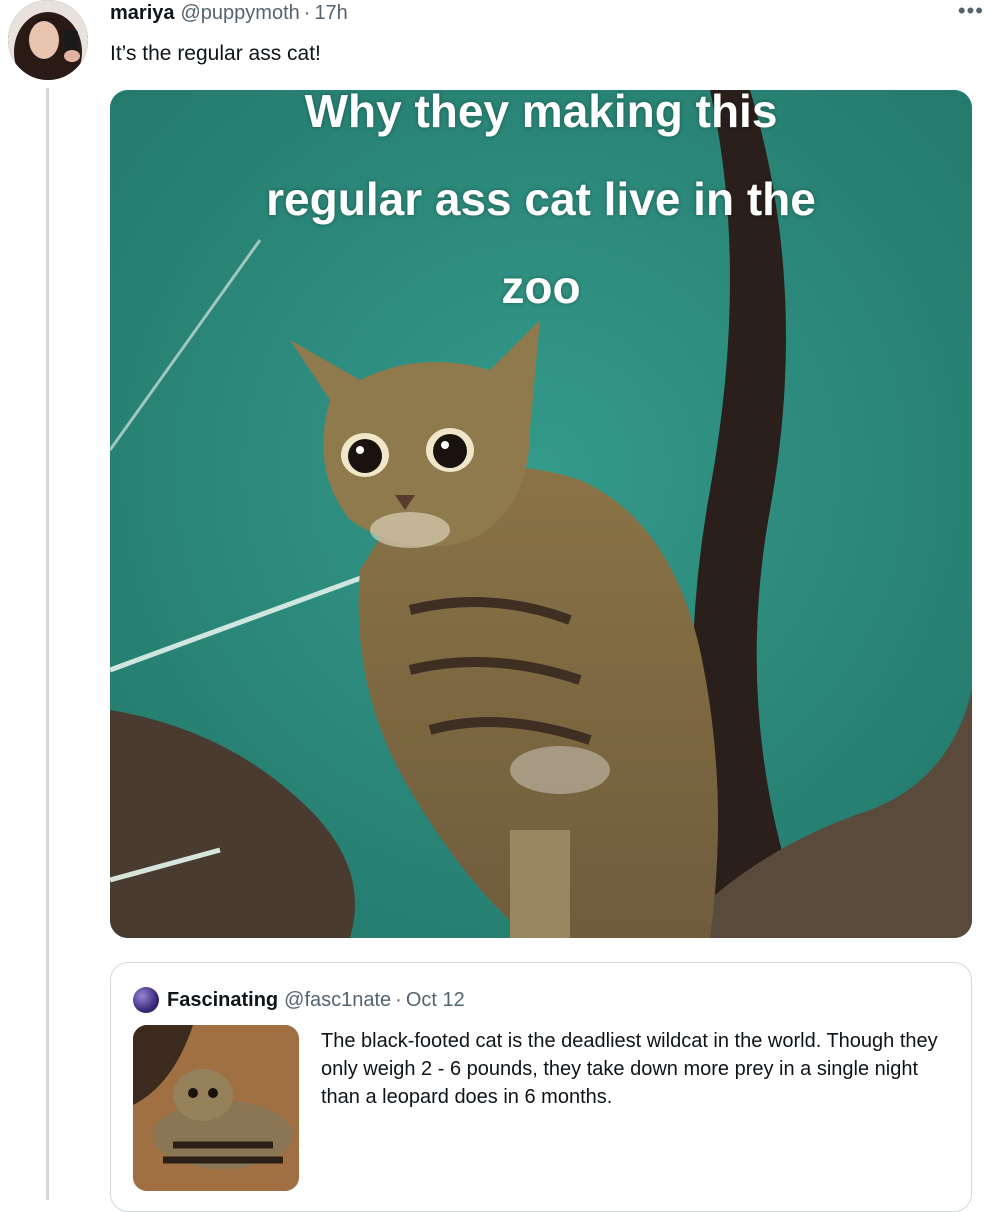 The height and width of the screenshot is (1212, 1000). Describe the element at coordinates (142, 13) in the screenshot. I see `display-name: mariya` at that location.